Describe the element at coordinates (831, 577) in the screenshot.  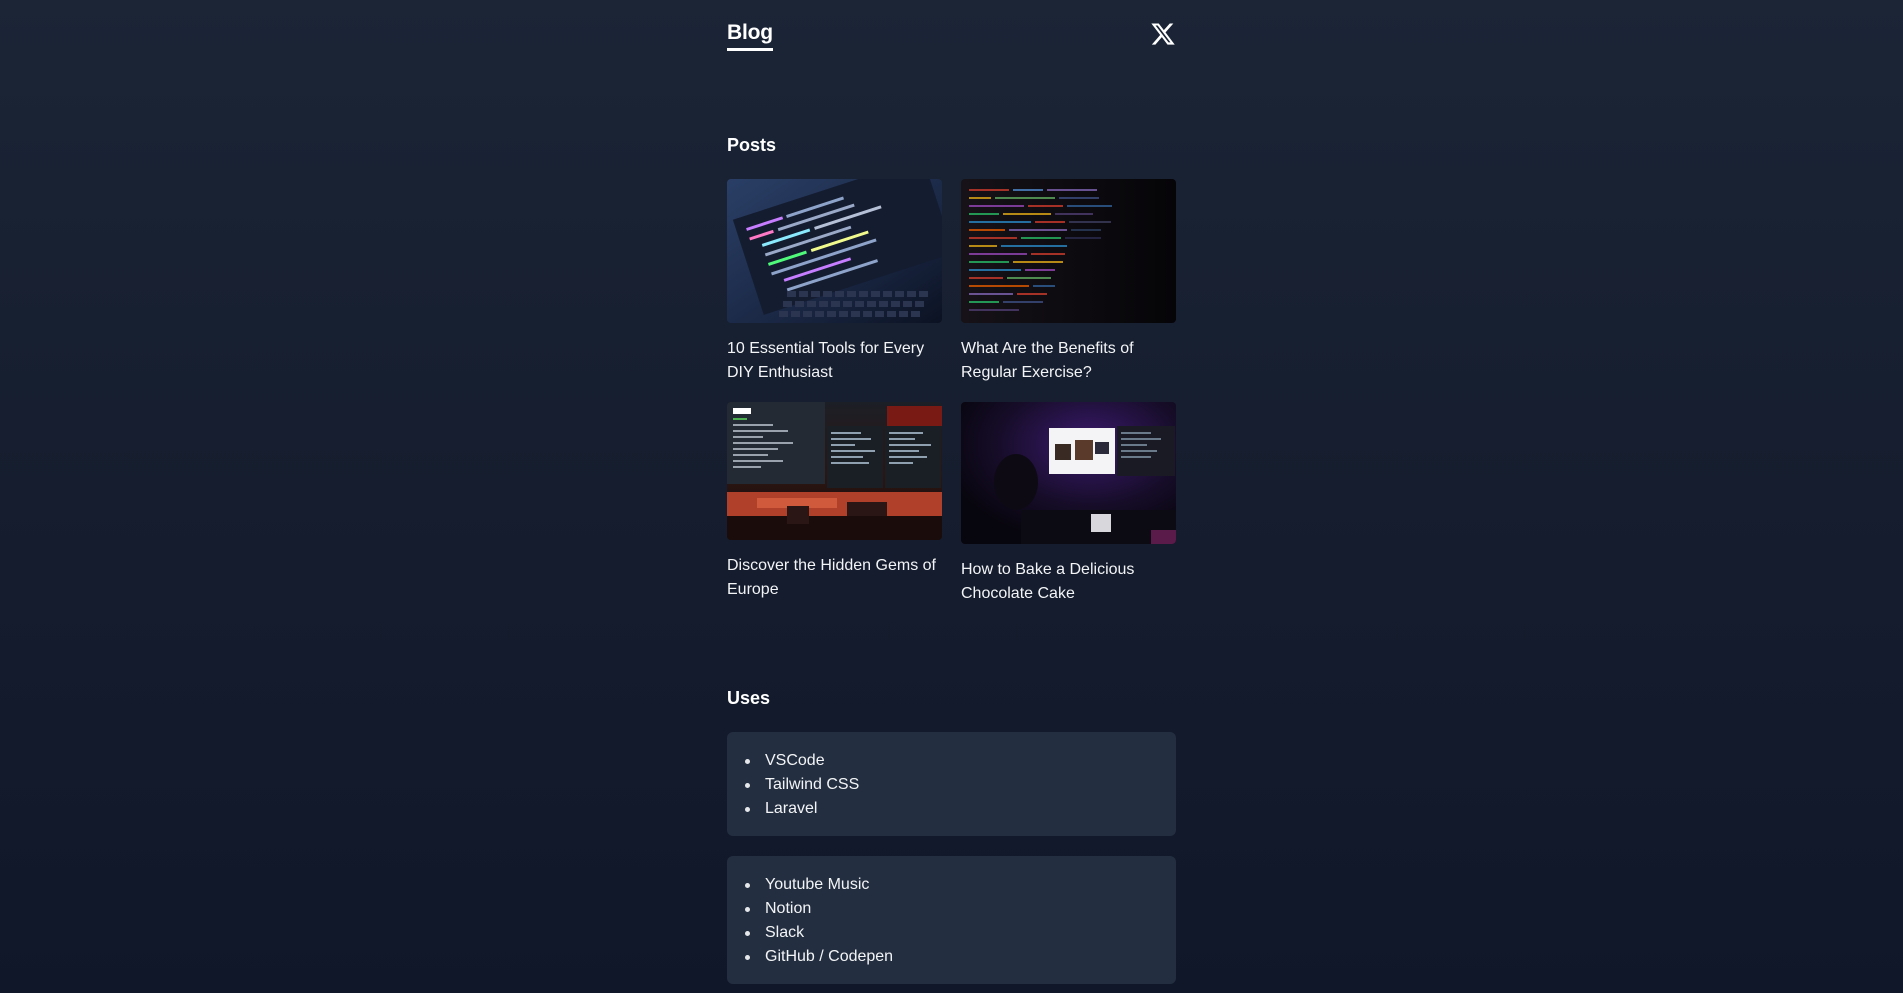
I see `post-title: Discover the Hidden Gems of Europe` at that location.